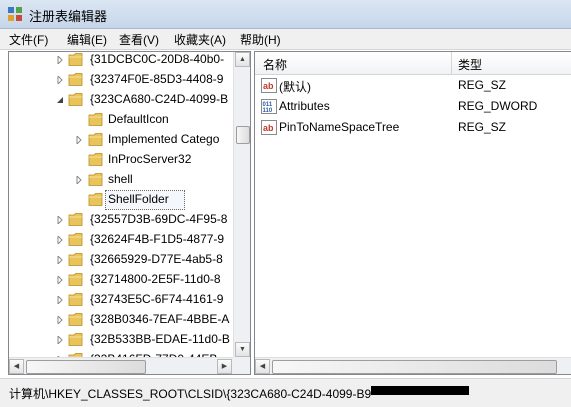  I want to click on tree-item: Implemented Catego, so click(121, 140).